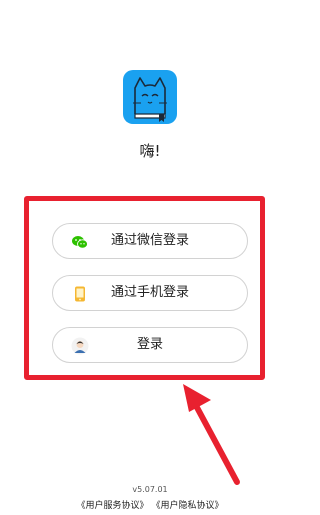 Image resolution: width=320 pixels, height=515 pixels. Describe the element at coordinates (150, 489) in the screenshot. I see `app-version: v5.07.01` at that location.